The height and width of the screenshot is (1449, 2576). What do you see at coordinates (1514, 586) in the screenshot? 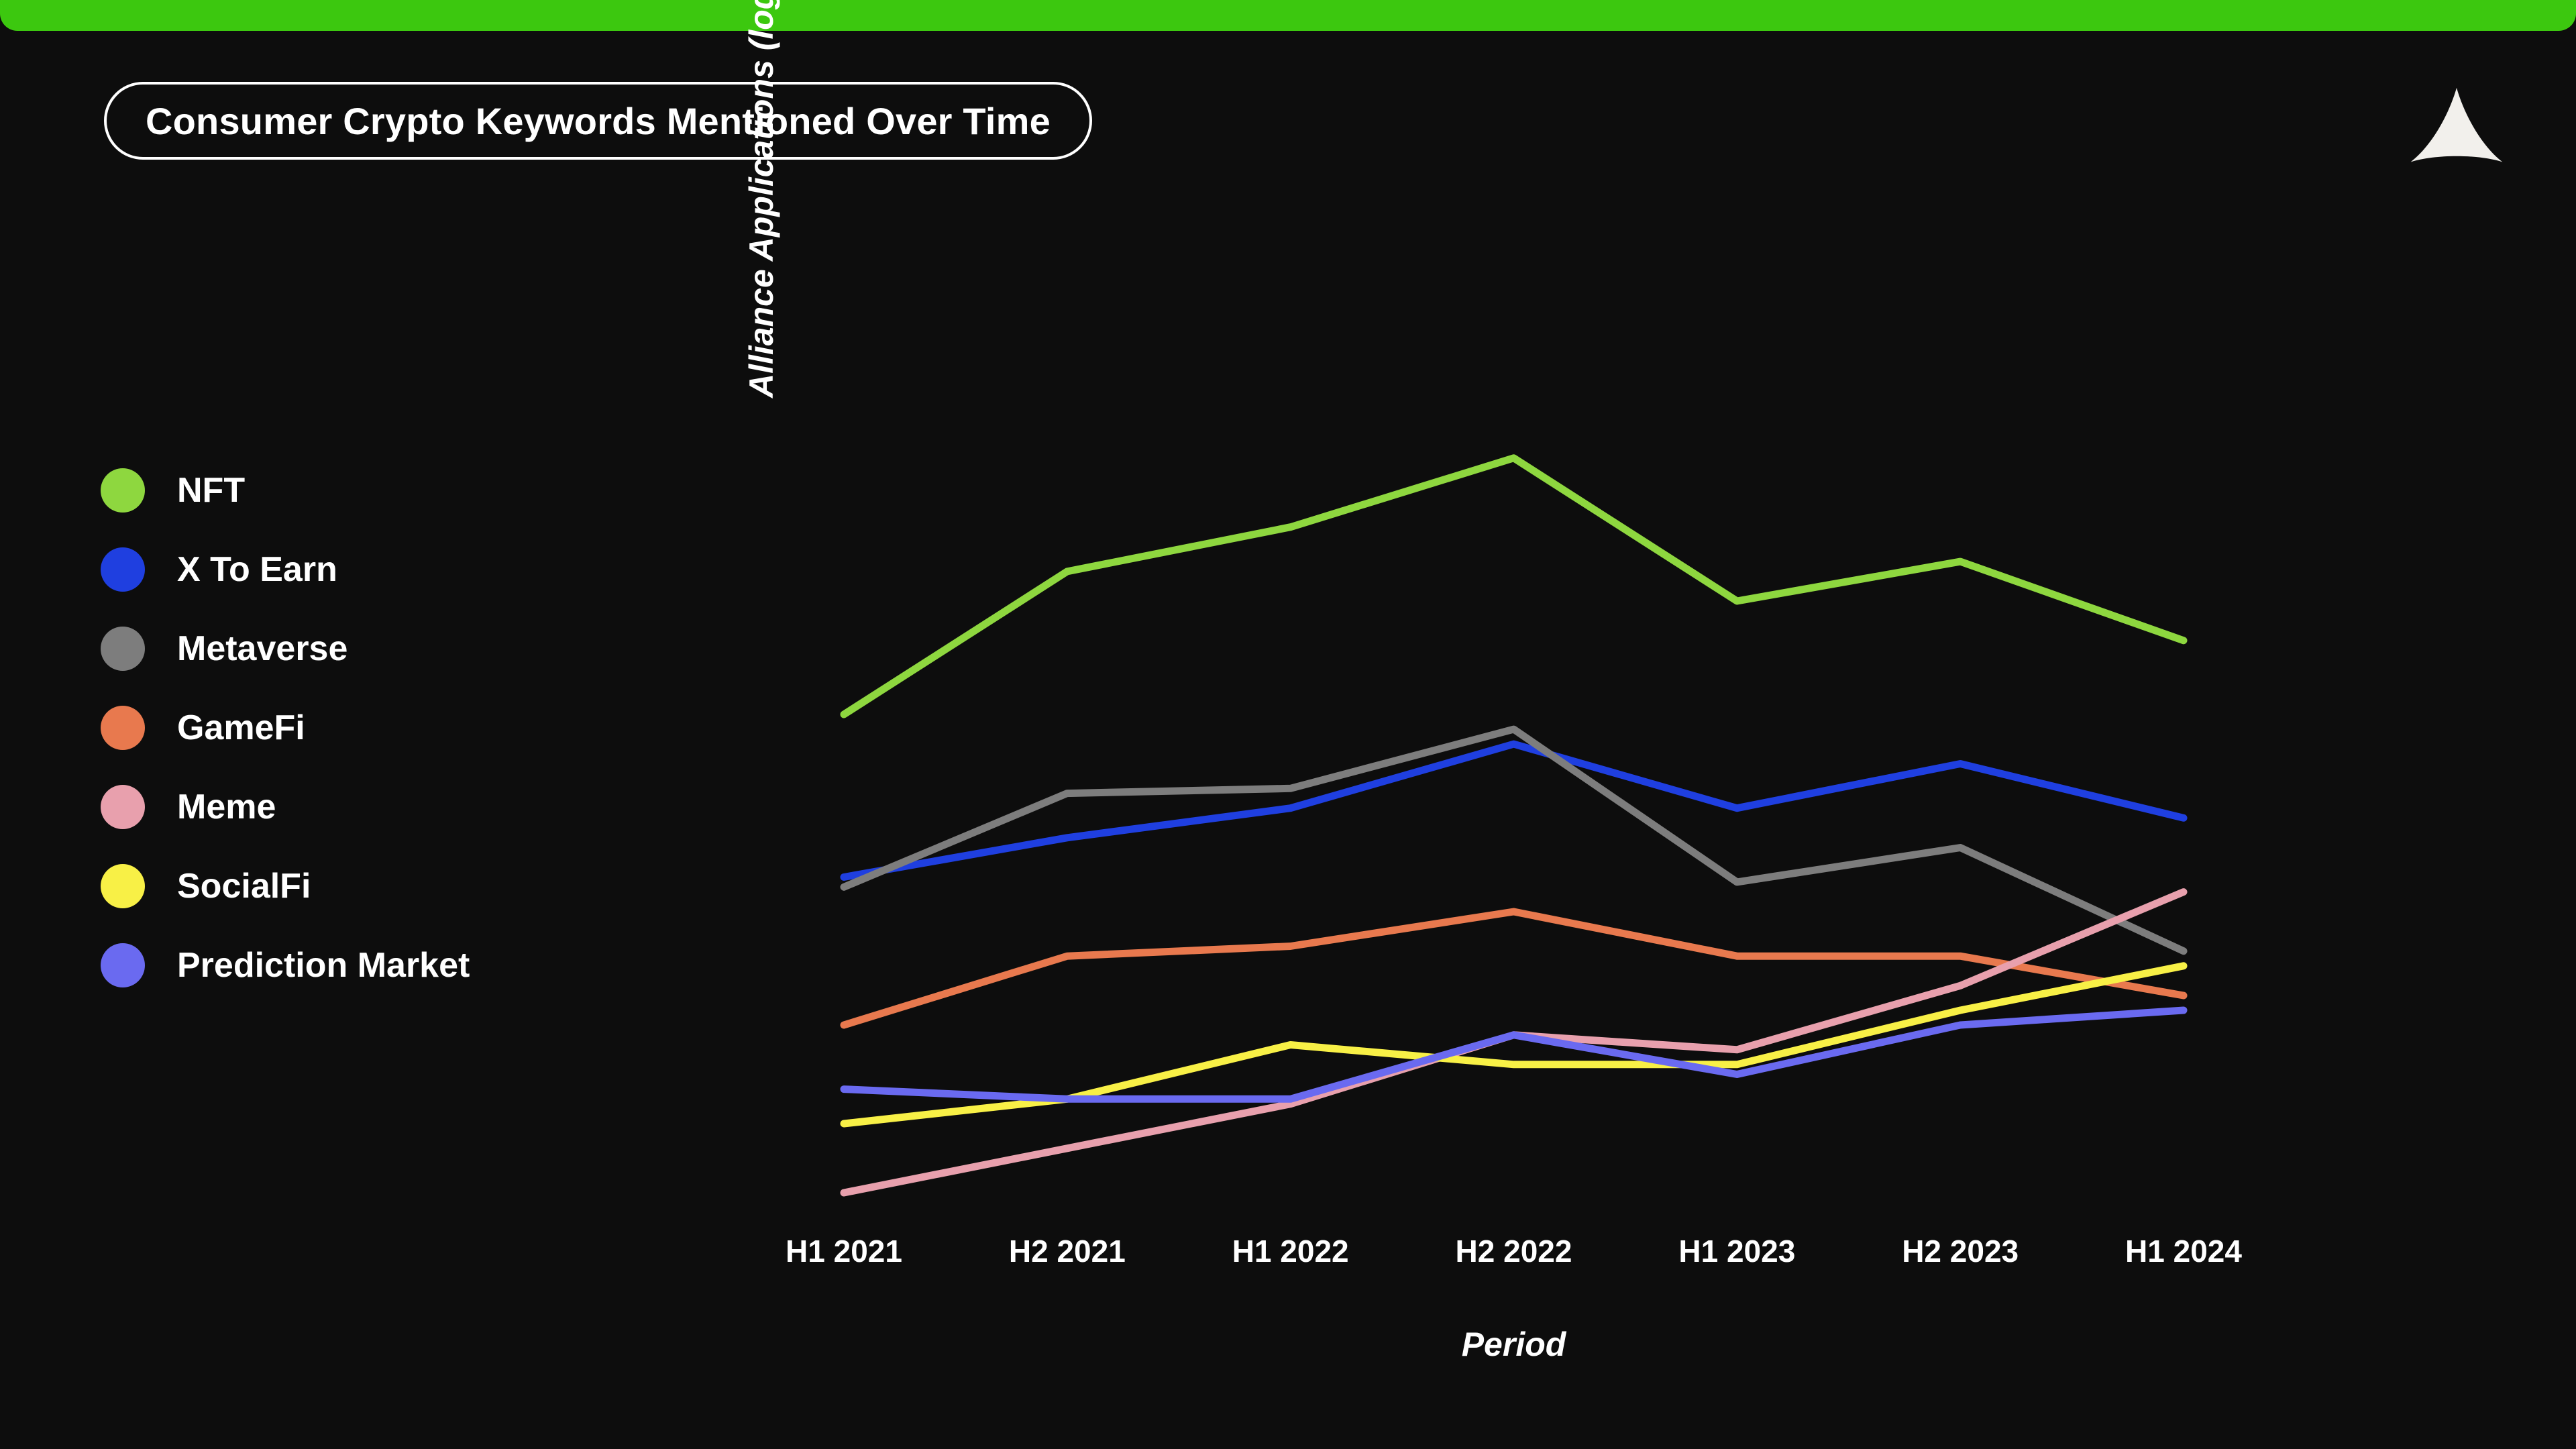
I see `series-line-nft` at bounding box center [1514, 586].